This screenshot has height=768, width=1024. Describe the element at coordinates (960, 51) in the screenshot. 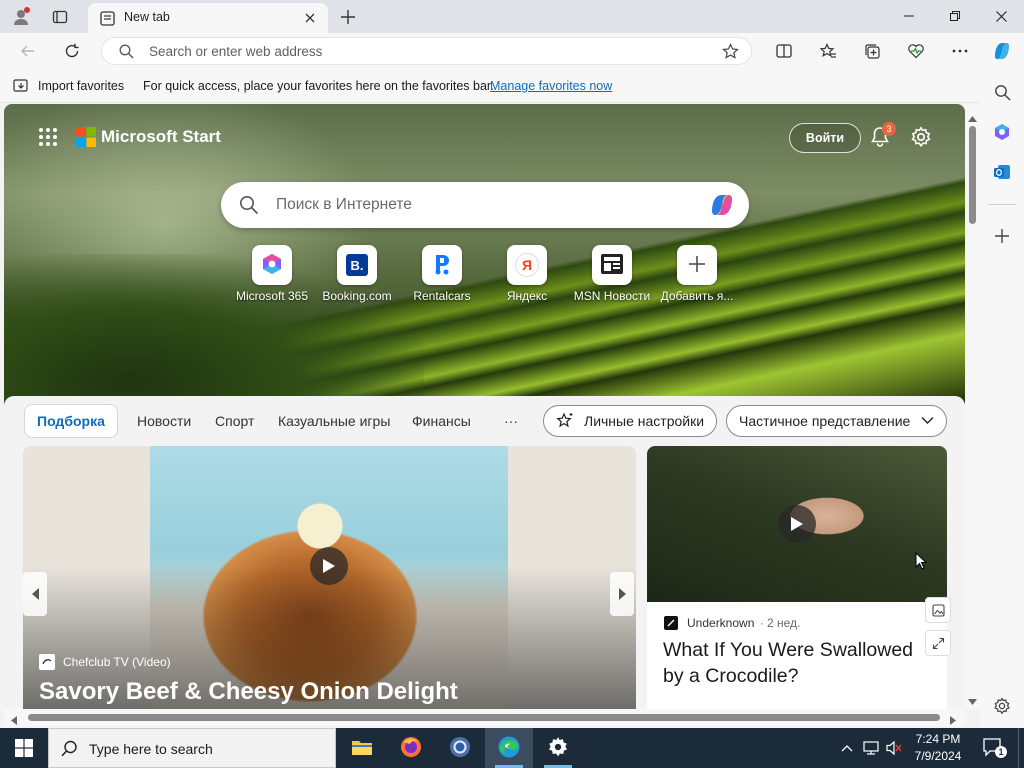

I see `more-options-icon` at that location.